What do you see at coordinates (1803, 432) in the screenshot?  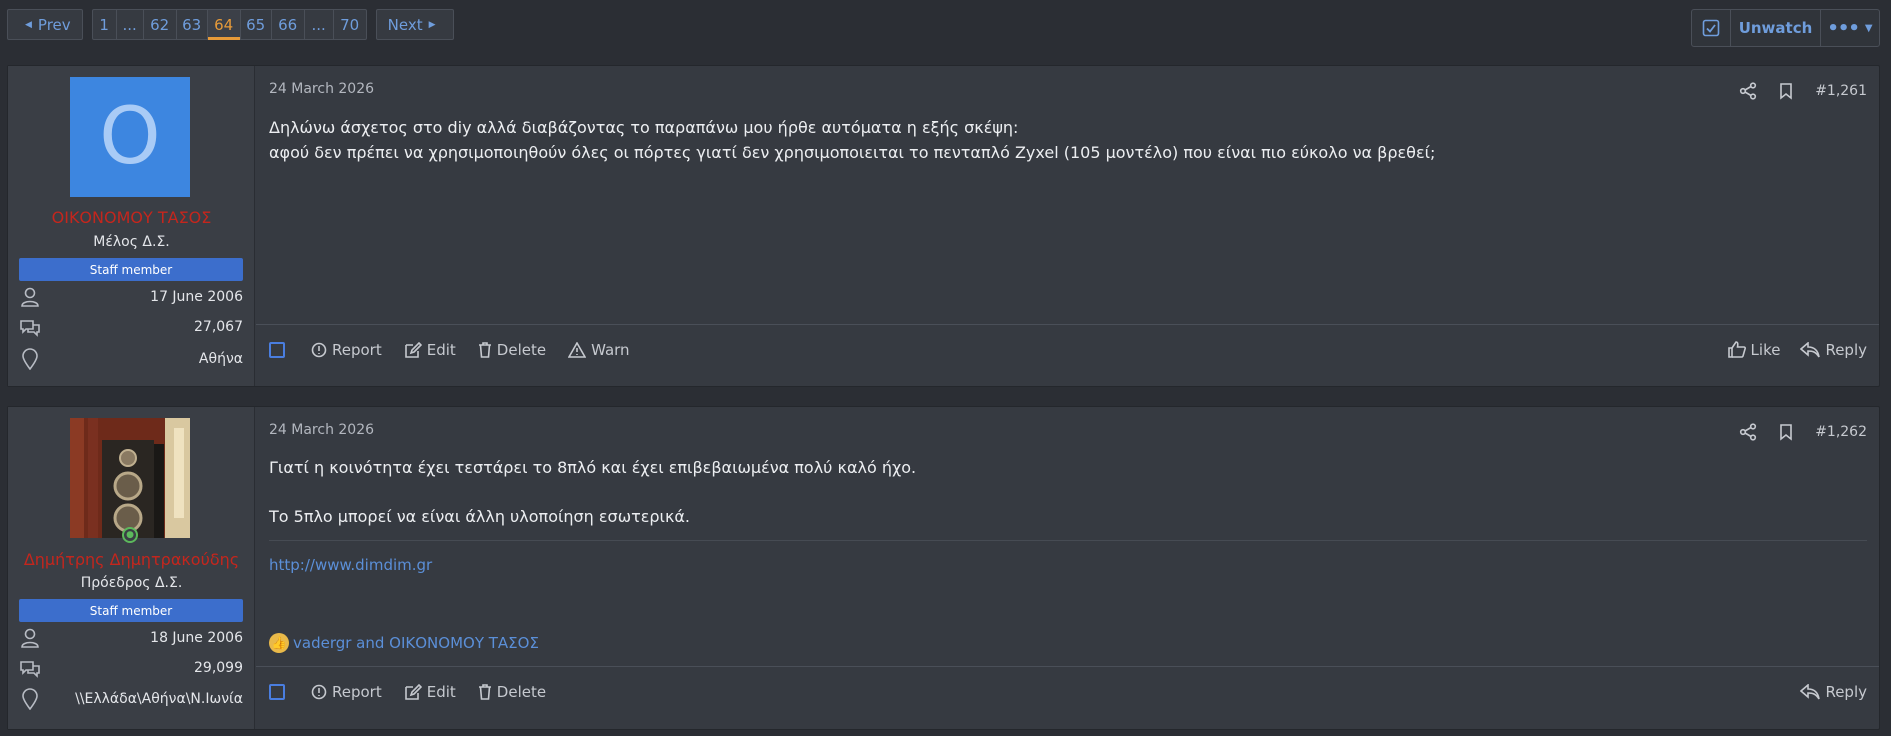 I see `post-header-actions: #1,262` at bounding box center [1803, 432].